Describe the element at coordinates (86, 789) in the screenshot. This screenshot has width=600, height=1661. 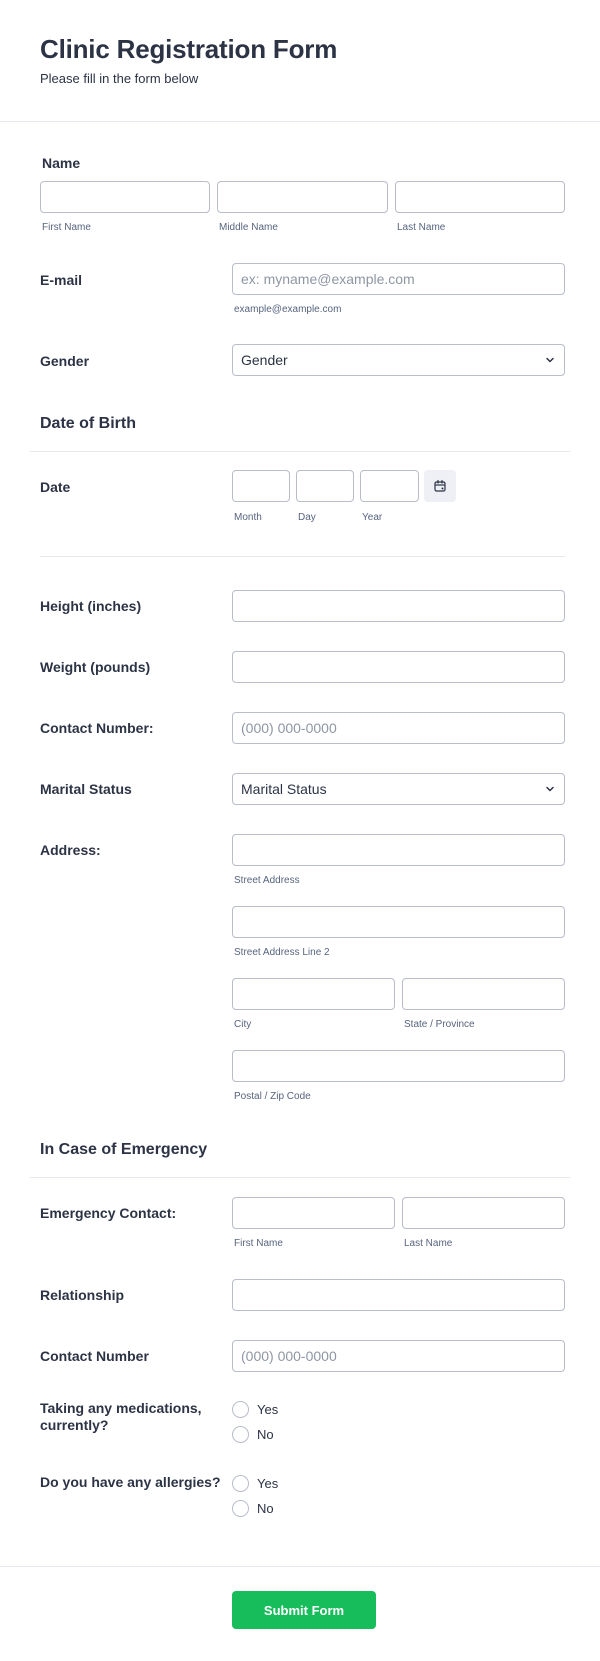
I see `marital-status-label: Marital Status` at that location.